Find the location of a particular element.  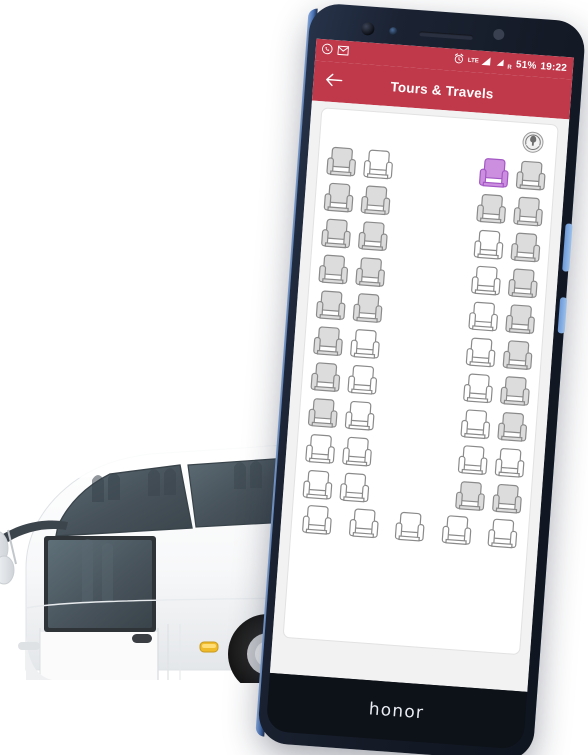

back-button is located at coordinates (334, 82).